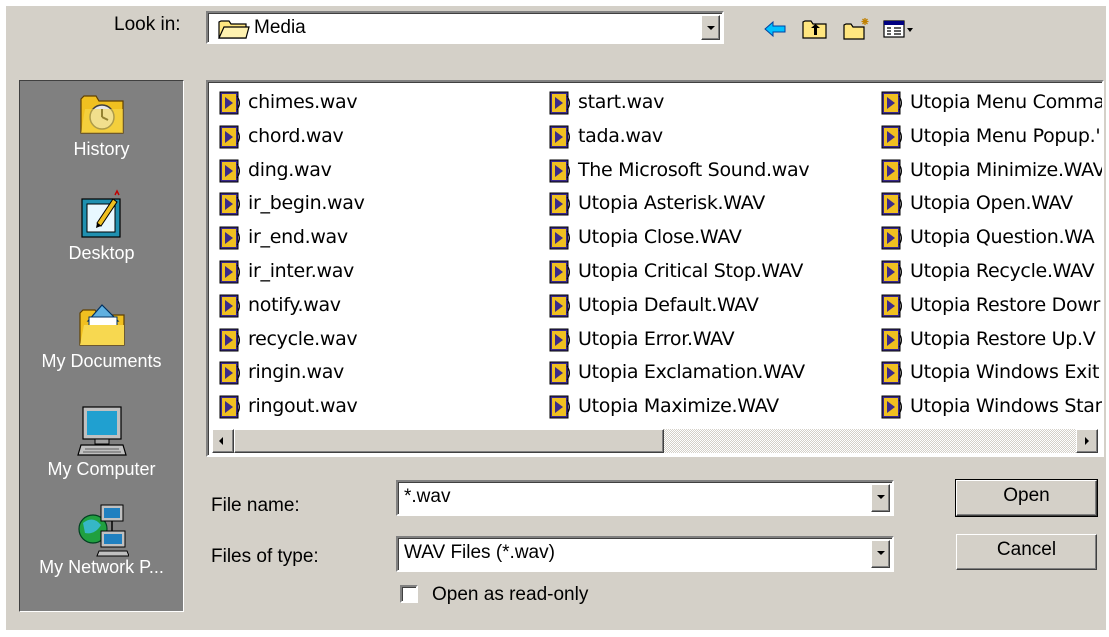 This screenshot has height=637, width=1109. I want to click on file-name: Utopia Menu Popup.', so click(1005, 135).